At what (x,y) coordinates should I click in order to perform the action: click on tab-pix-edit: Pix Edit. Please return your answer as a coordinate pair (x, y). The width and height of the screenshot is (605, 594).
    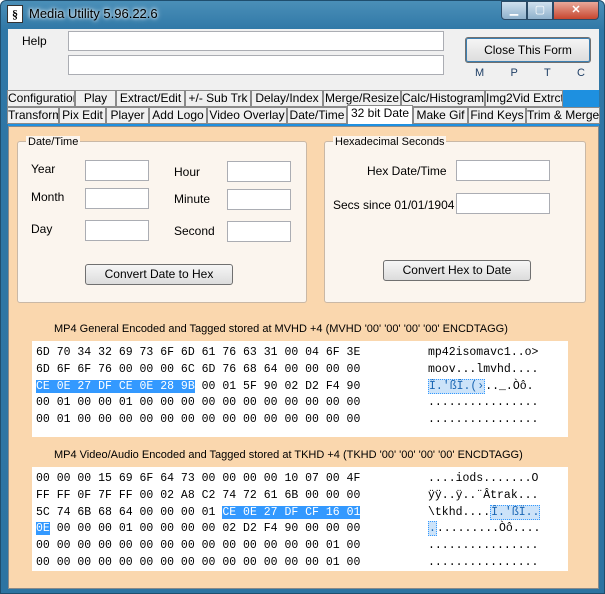
    Looking at the image, I should click on (82, 115).